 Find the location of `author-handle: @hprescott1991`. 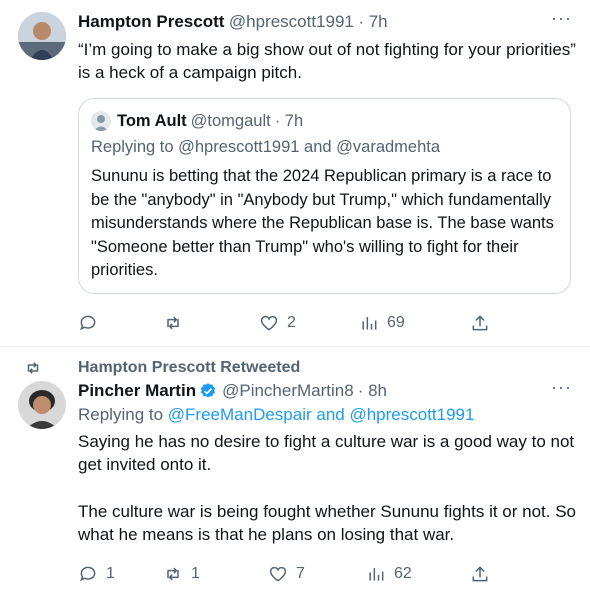

author-handle: @hprescott1991 is located at coordinates (291, 21).